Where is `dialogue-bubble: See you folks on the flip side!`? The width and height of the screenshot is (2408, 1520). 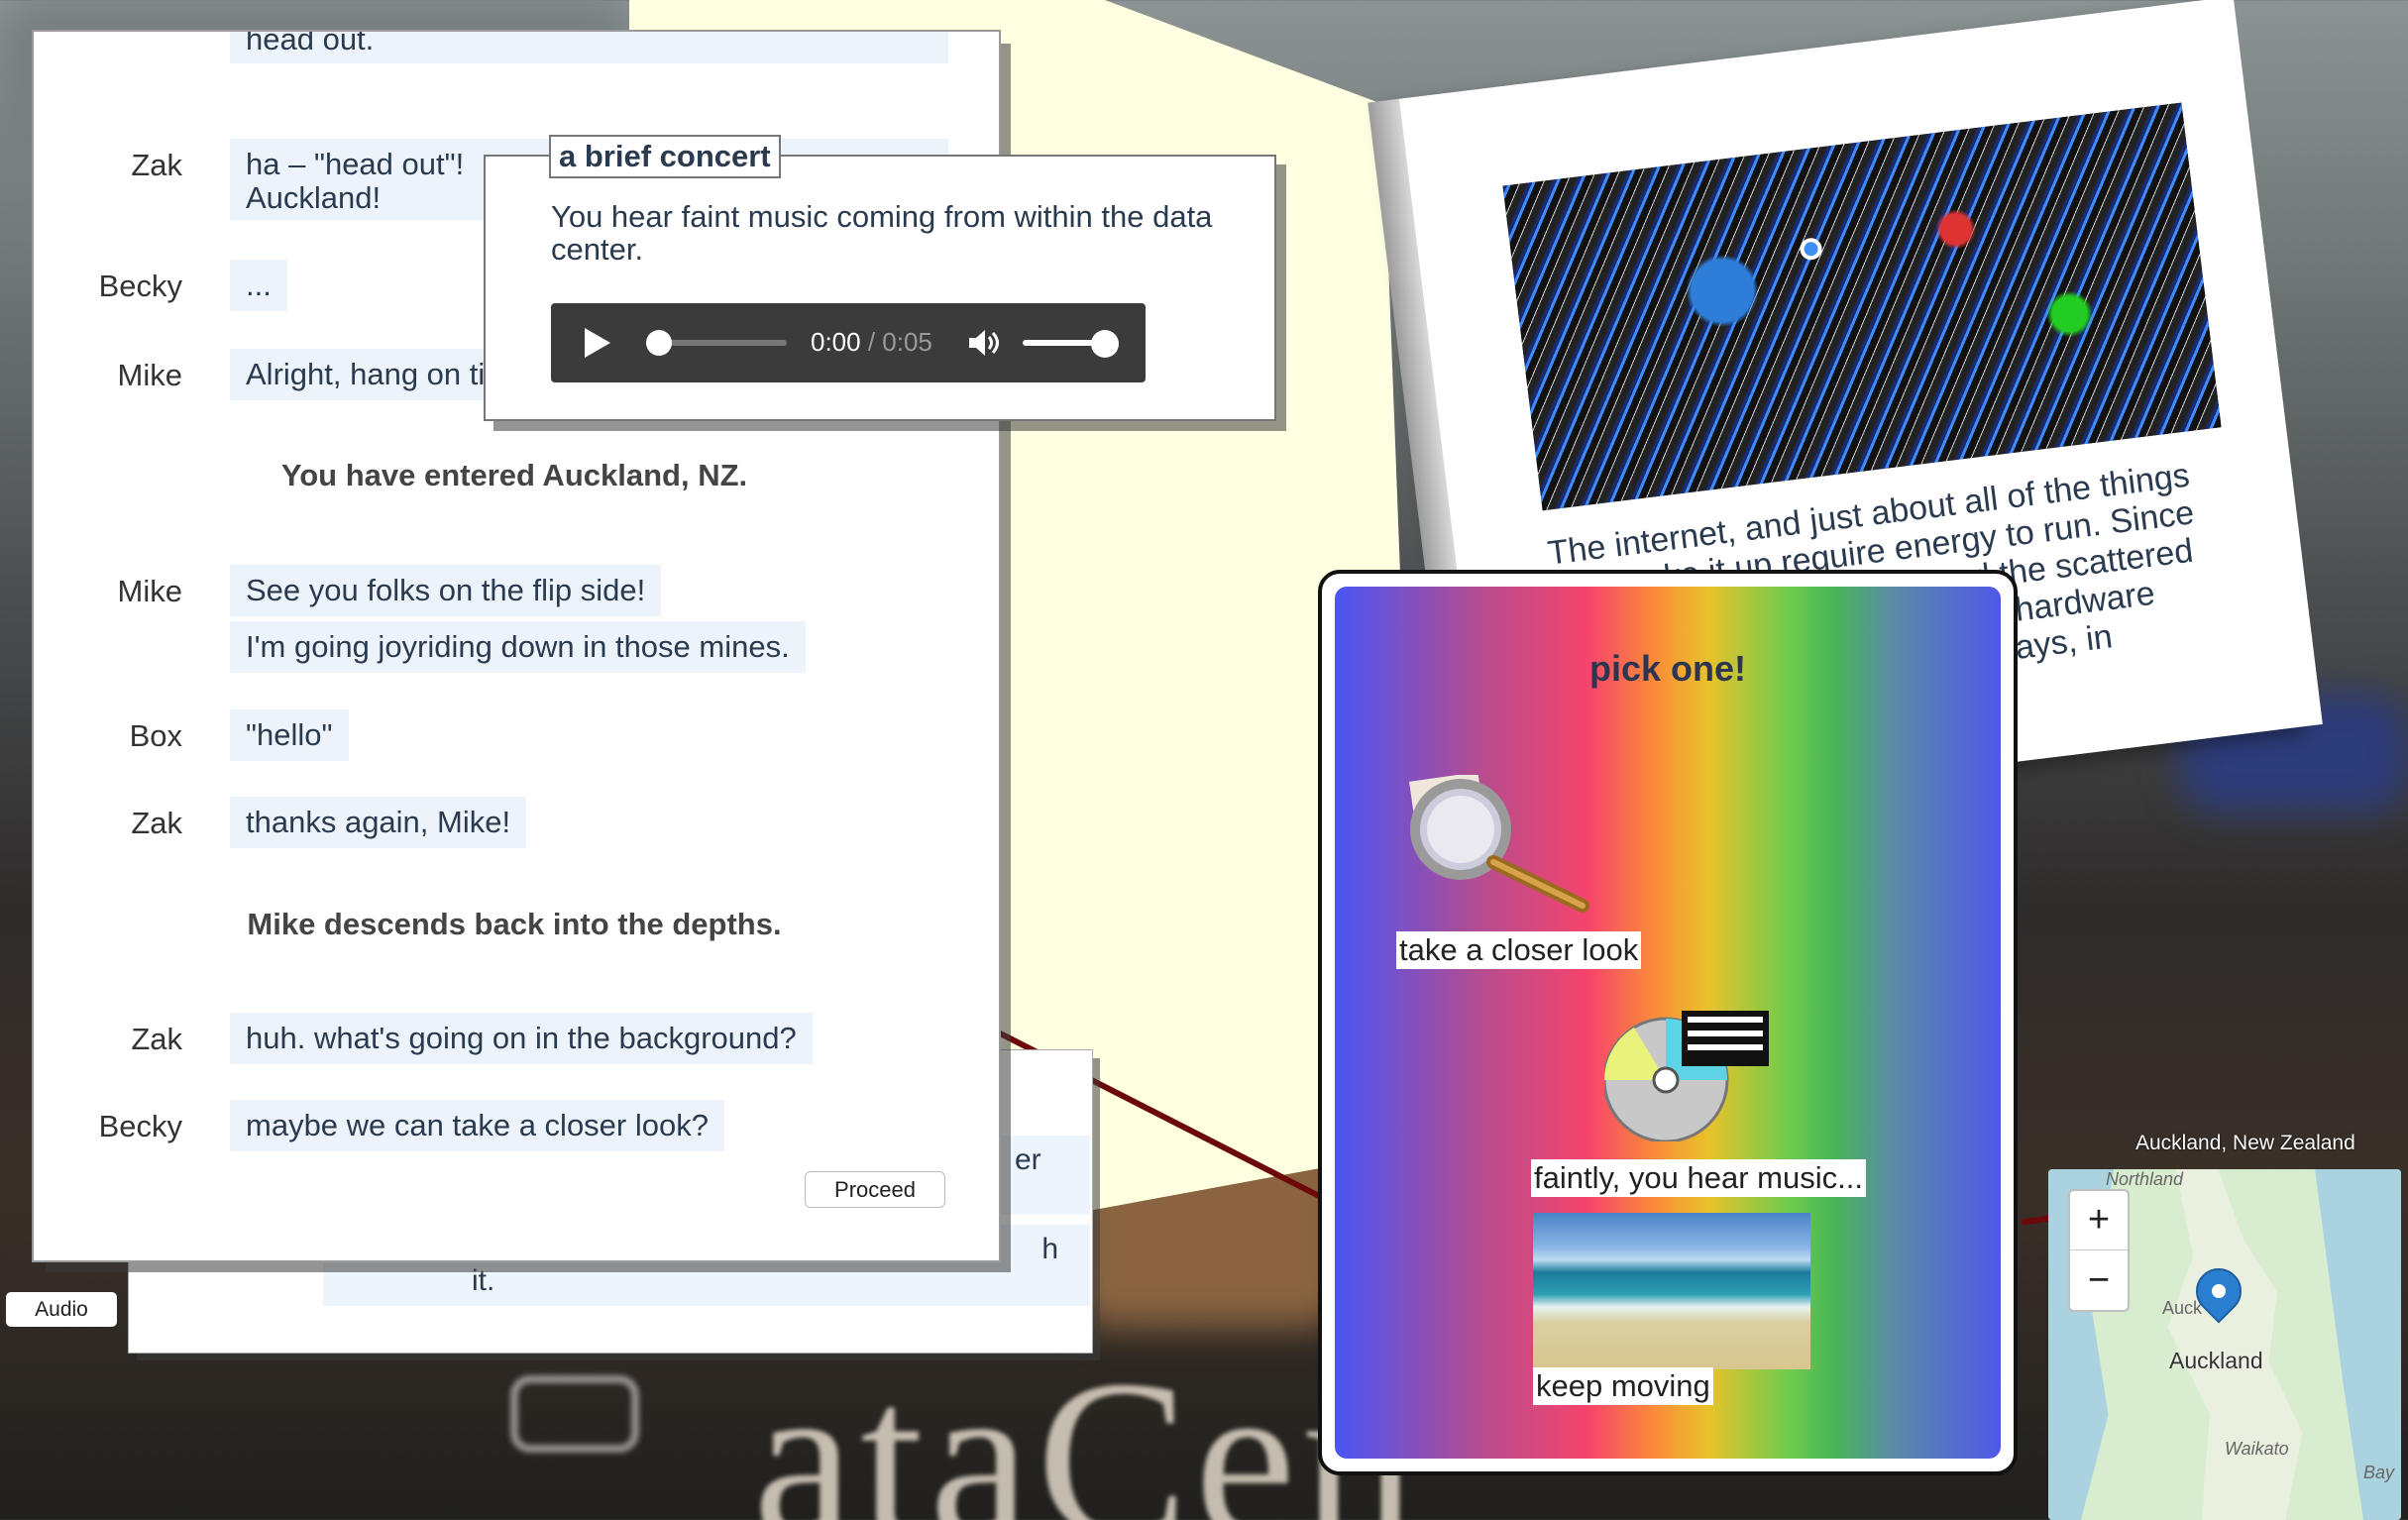 dialogue-bubble: See you folks on the flip side! is located at coordinates (446, 591).